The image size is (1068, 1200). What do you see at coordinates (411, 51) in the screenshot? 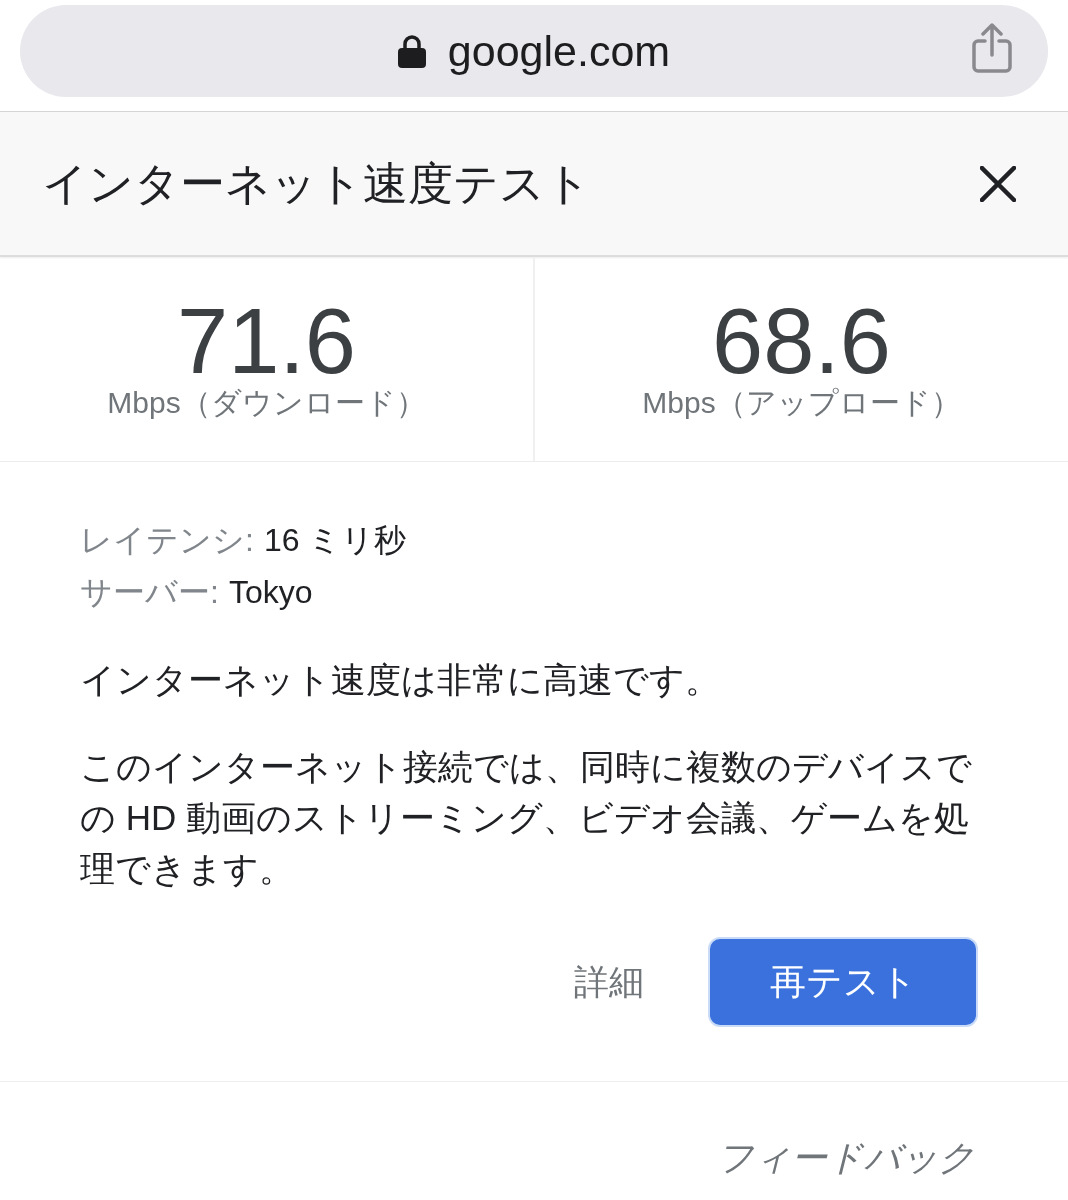
I see `lock-icon` at bounding box center [411, 51].